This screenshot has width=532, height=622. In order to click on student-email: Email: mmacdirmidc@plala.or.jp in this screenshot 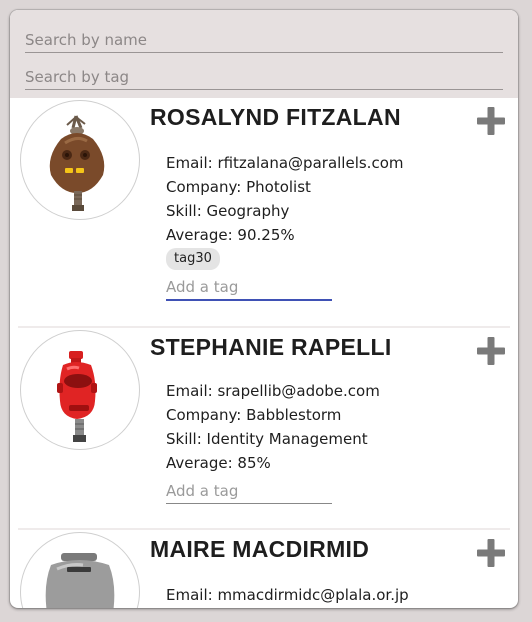, I will do `click(287, 595)`.